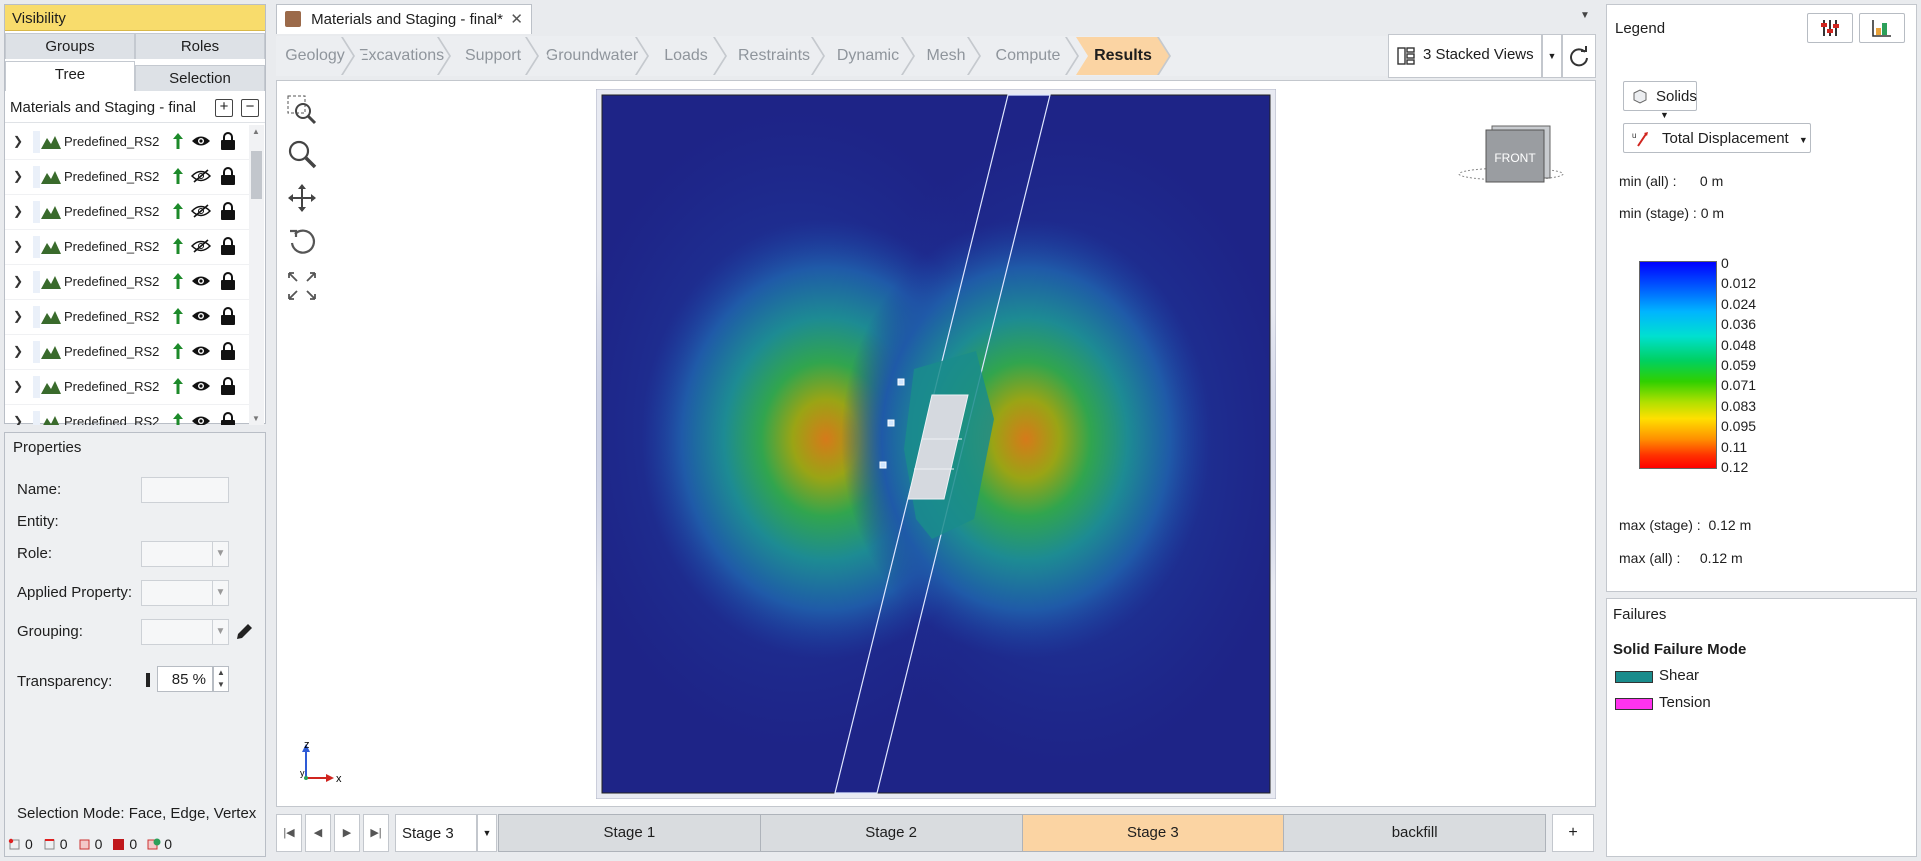 This screenshot has width=1921, height=861. I want to click on expand-all-icon: +, so click(224, 108).